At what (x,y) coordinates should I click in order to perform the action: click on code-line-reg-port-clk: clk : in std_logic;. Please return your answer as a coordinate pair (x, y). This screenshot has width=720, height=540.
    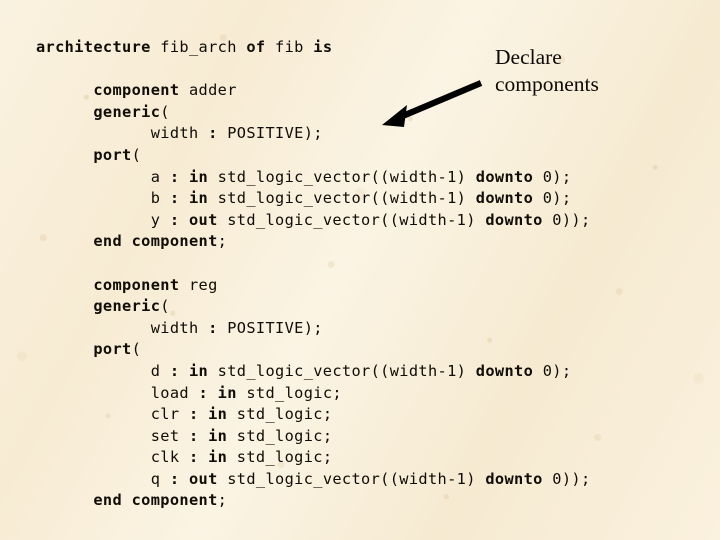
    Looking at the image, I should click on (241, 457).